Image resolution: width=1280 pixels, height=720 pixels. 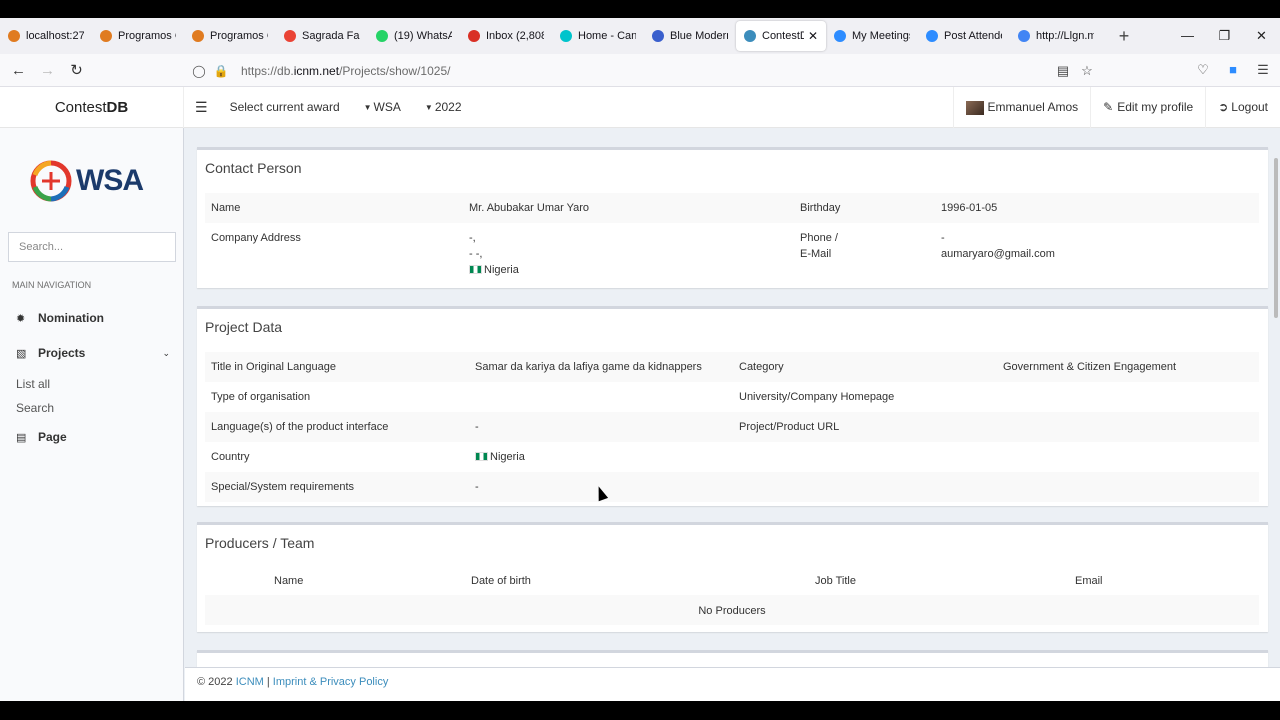 What do you see at coordinates (819, 238) in the screenshot?
I see `phone-label: Phone /` at bounding box center [819, 238].